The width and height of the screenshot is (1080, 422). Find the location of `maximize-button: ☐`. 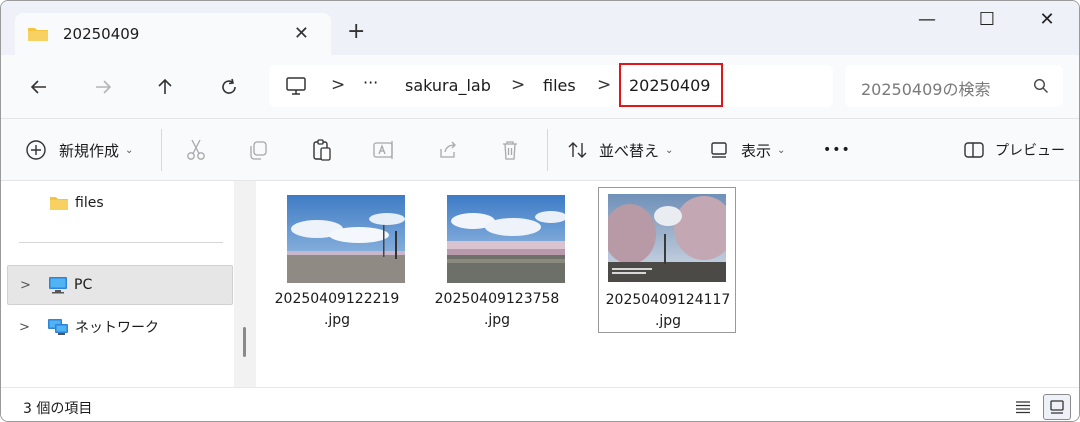

maximize-button: ☐ is located at coordinates (987, 22).